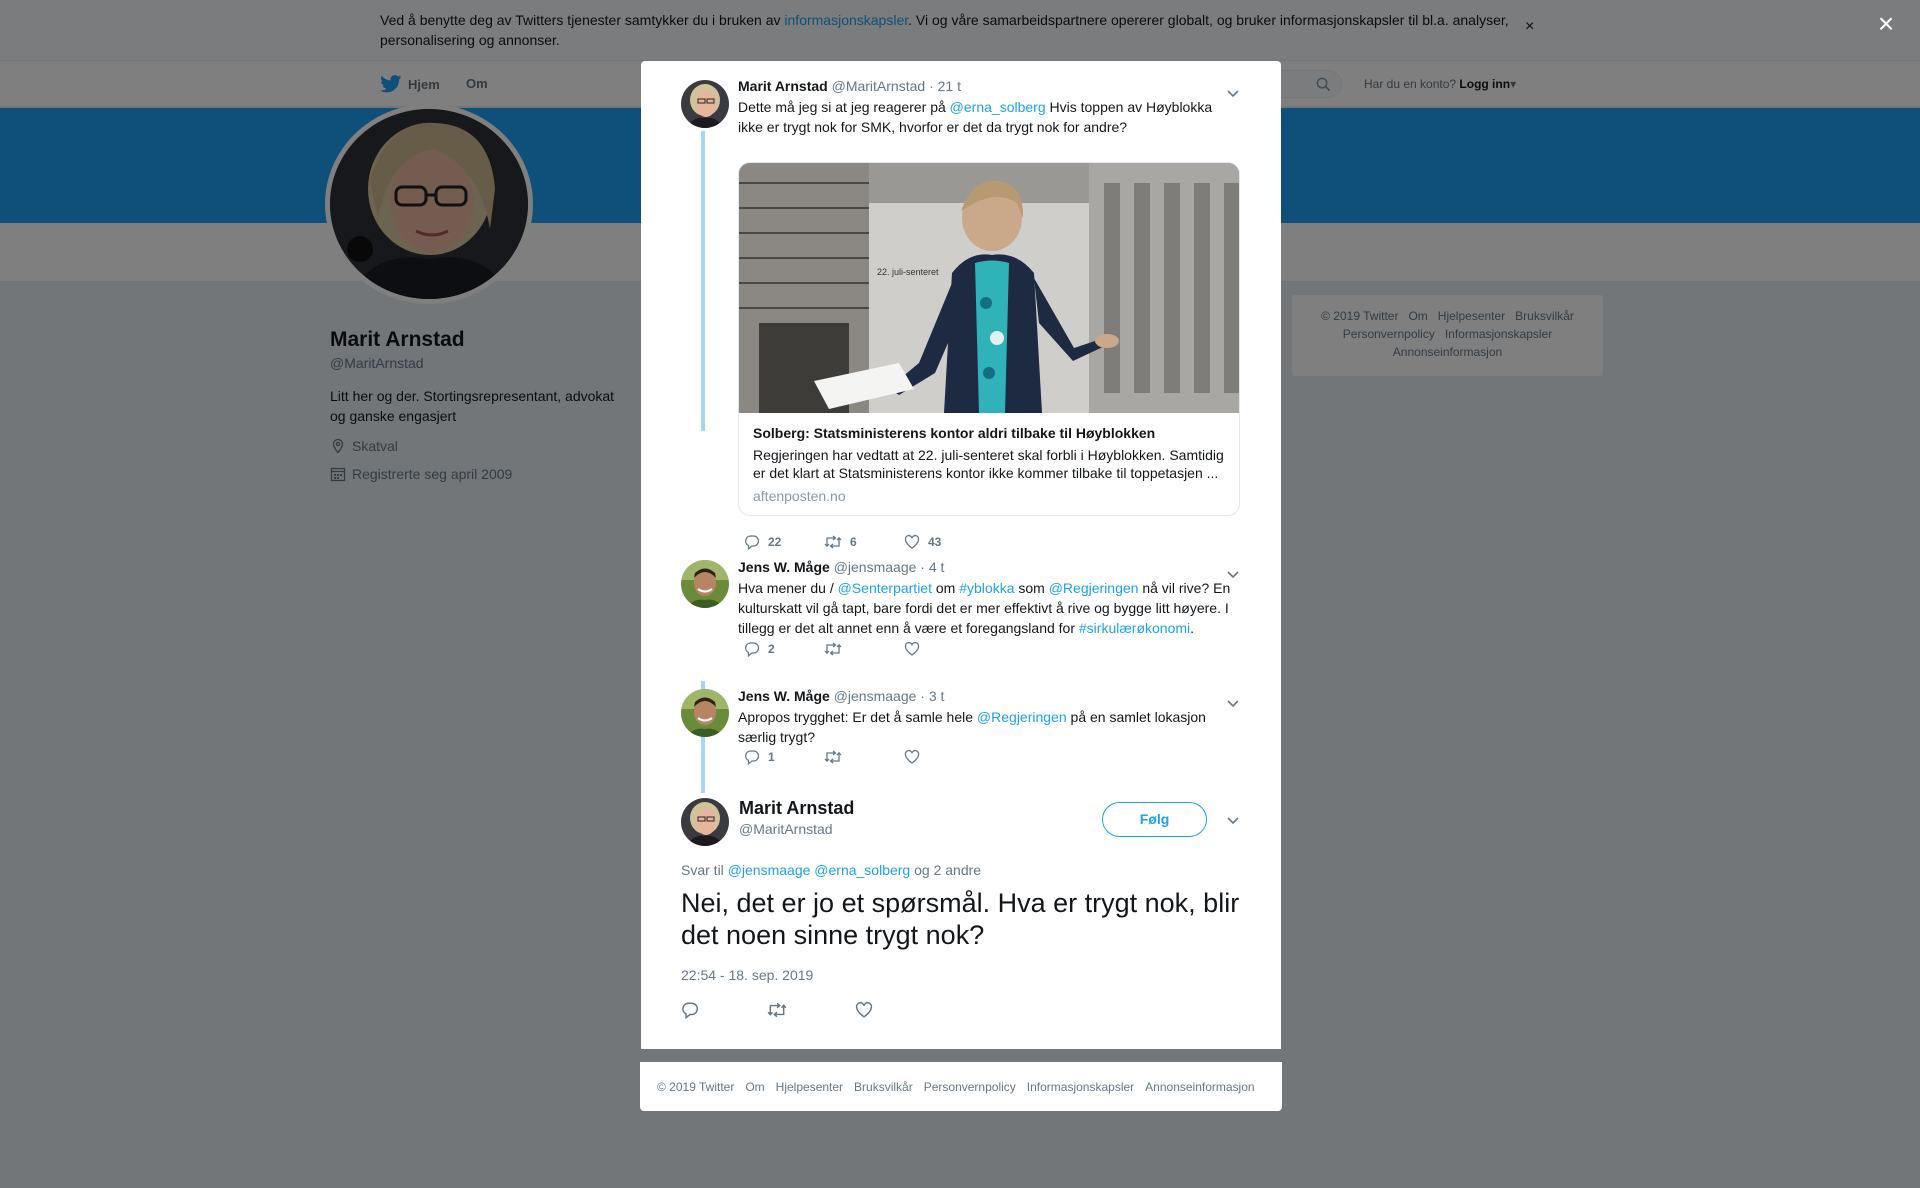 The image size is (1920, 1188). Describe the element at coordinates (783, 86) in the screenshot. I see `author-name: Marit Arnstad` at that location.